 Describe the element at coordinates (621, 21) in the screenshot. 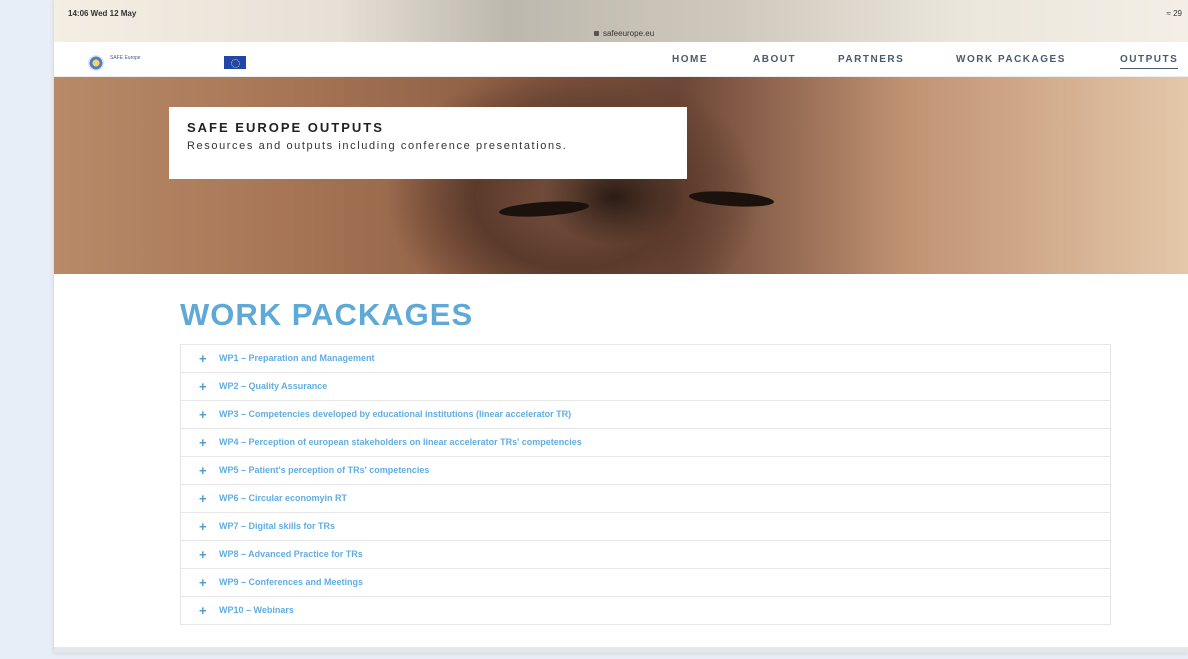

I see `status-bar: 14:06 Wed 12 May safeeurope.eu ≈ 29` at that location.